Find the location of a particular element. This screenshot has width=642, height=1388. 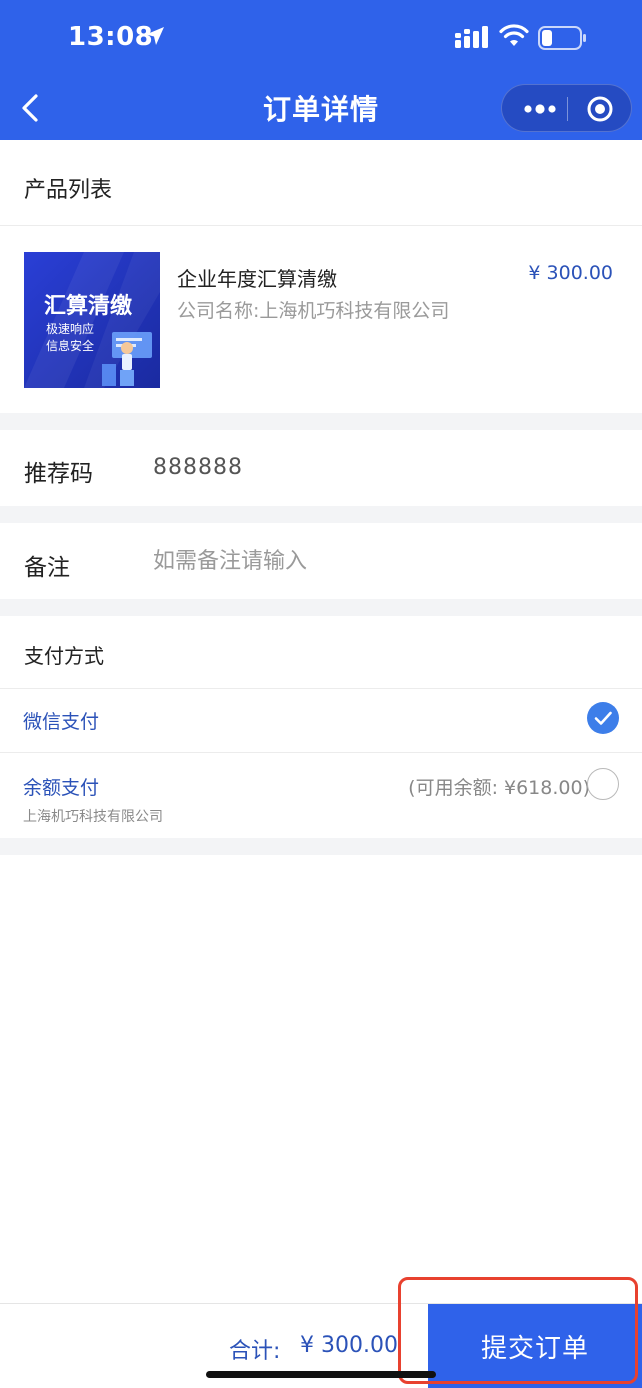

more-dots-icon is located at coordinates (540, 109).